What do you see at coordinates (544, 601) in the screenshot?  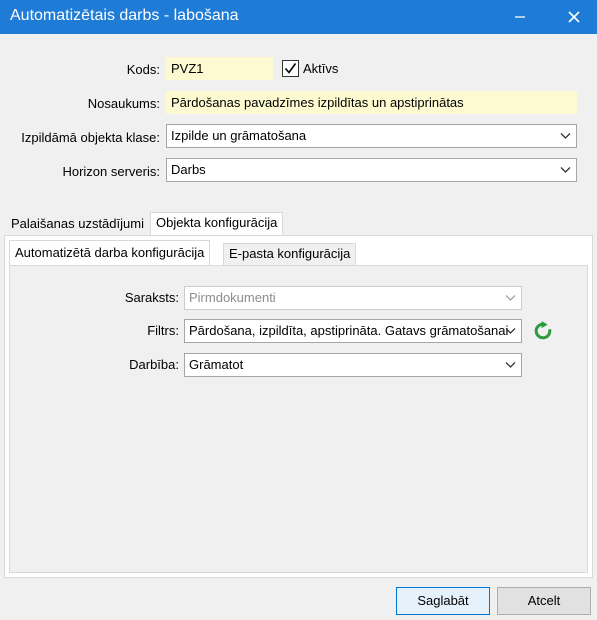 I see `cancel-button: Atcelt` at bounding box center [544, 601].